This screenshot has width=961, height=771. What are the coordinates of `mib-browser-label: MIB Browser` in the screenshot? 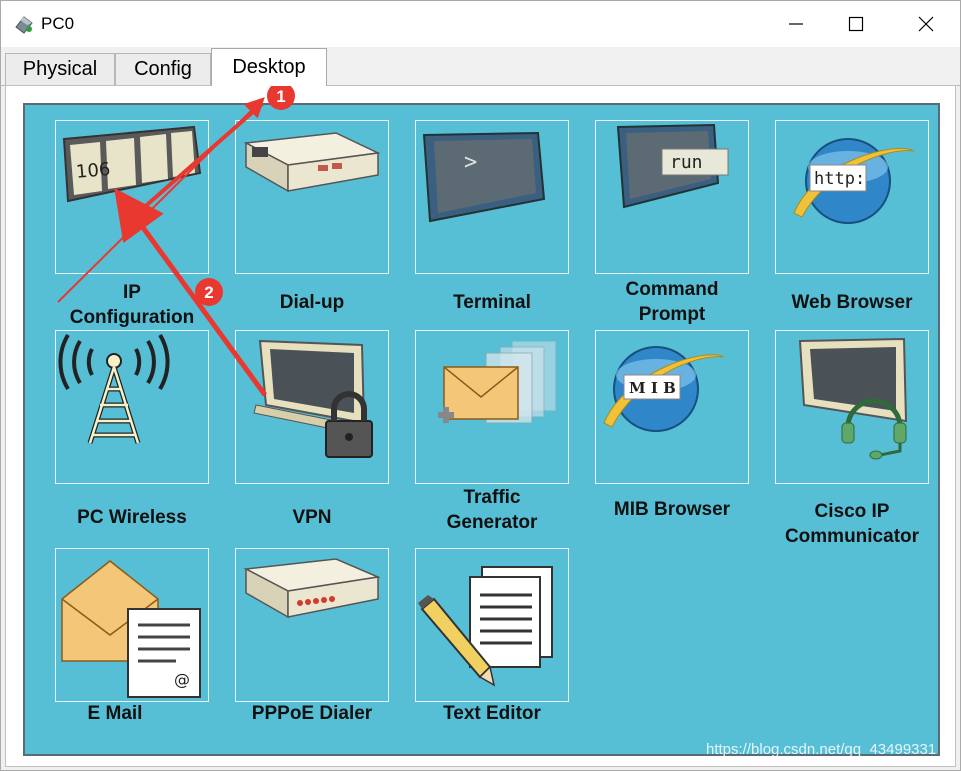 It's located at (672, 509).